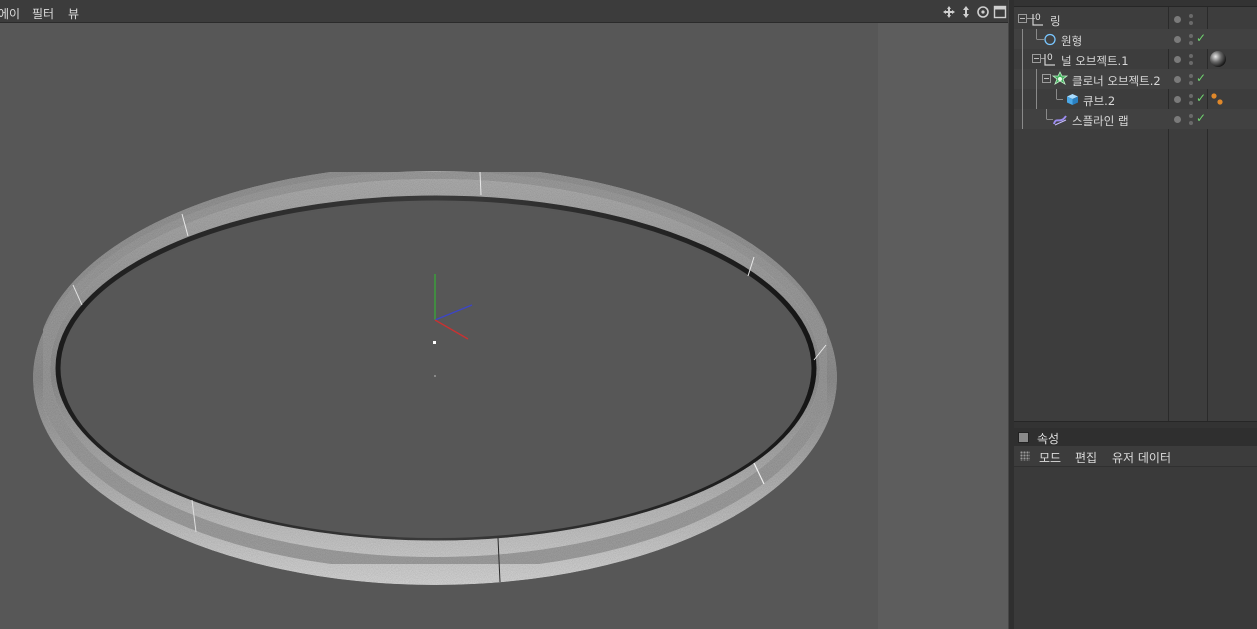 Image resolution: width=1257 pixels, height=629 pixels. What do you see at coordinates (1135, 528) in the screenshot?
I see `attribute-manager: 속성 모드 편집 유저 데이터` at bounding box center [1135, 528].